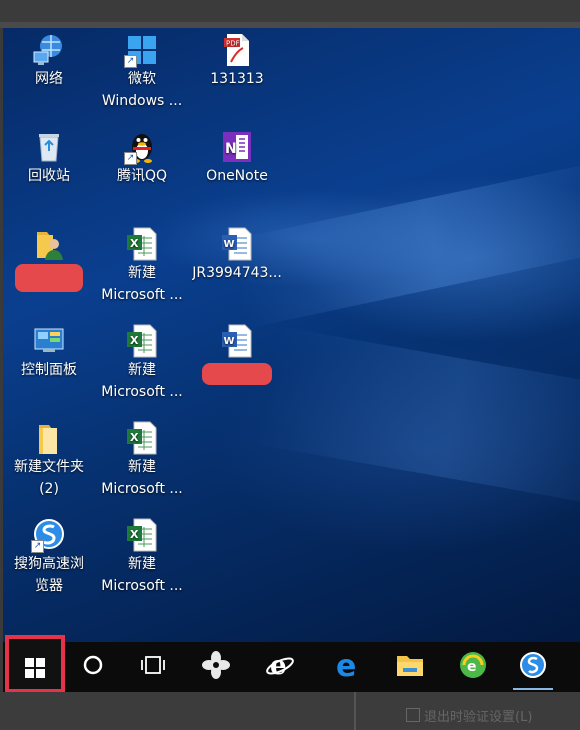  I want to click on desktop-icon-onenote: N OneNote, so click(237, 158).